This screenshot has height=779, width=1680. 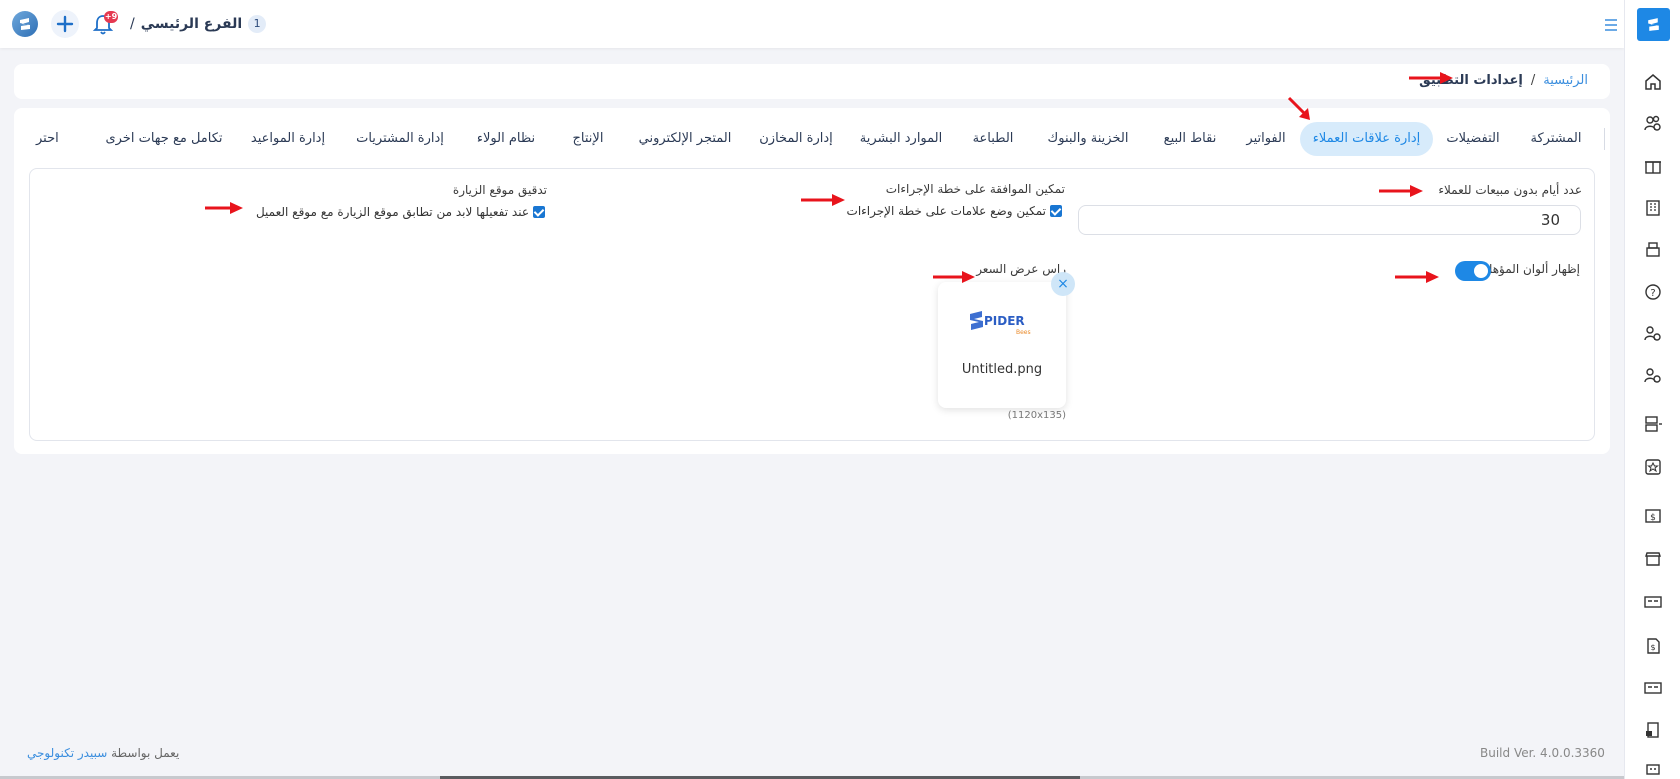 What do you see at coordinates (25, 24) in the screenshot?
I see `app-logo-icon` at bounding box center [25, 24].